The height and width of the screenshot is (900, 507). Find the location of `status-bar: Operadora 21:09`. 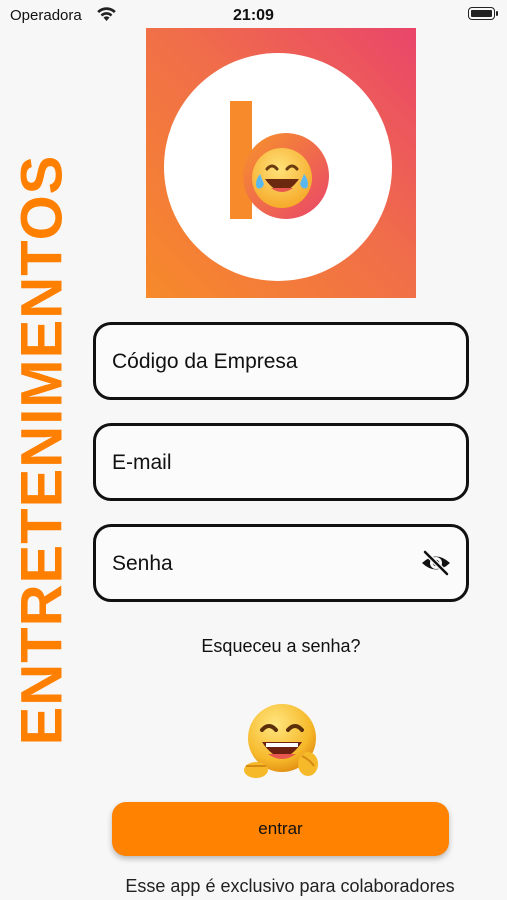

status-bar: Operadora 21:09 is located at coordinates (253, 15).